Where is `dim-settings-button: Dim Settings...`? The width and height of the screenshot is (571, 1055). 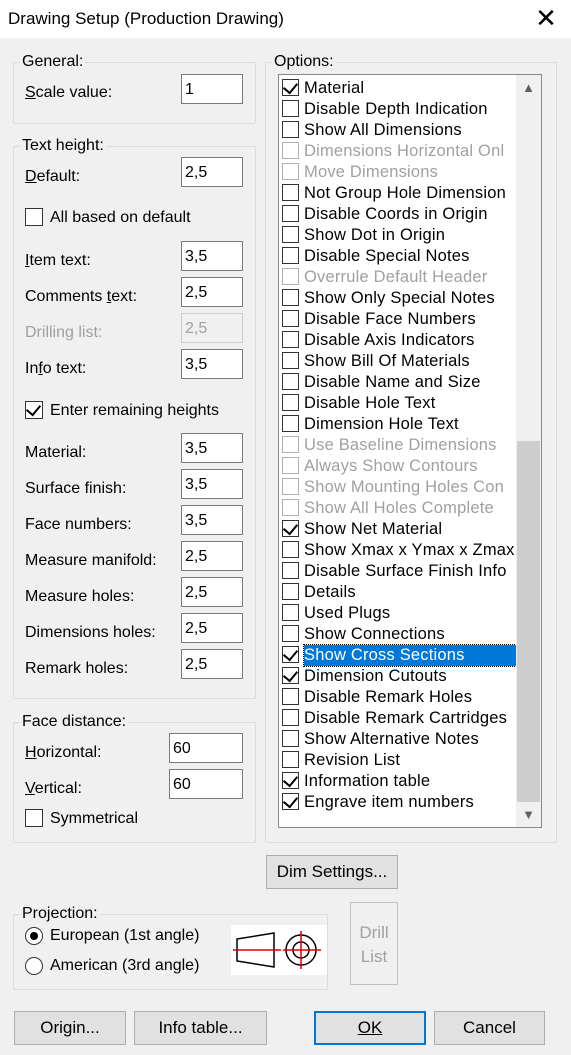
dim-settings-button: Dim Settings... is located at coordinates (332, 872).